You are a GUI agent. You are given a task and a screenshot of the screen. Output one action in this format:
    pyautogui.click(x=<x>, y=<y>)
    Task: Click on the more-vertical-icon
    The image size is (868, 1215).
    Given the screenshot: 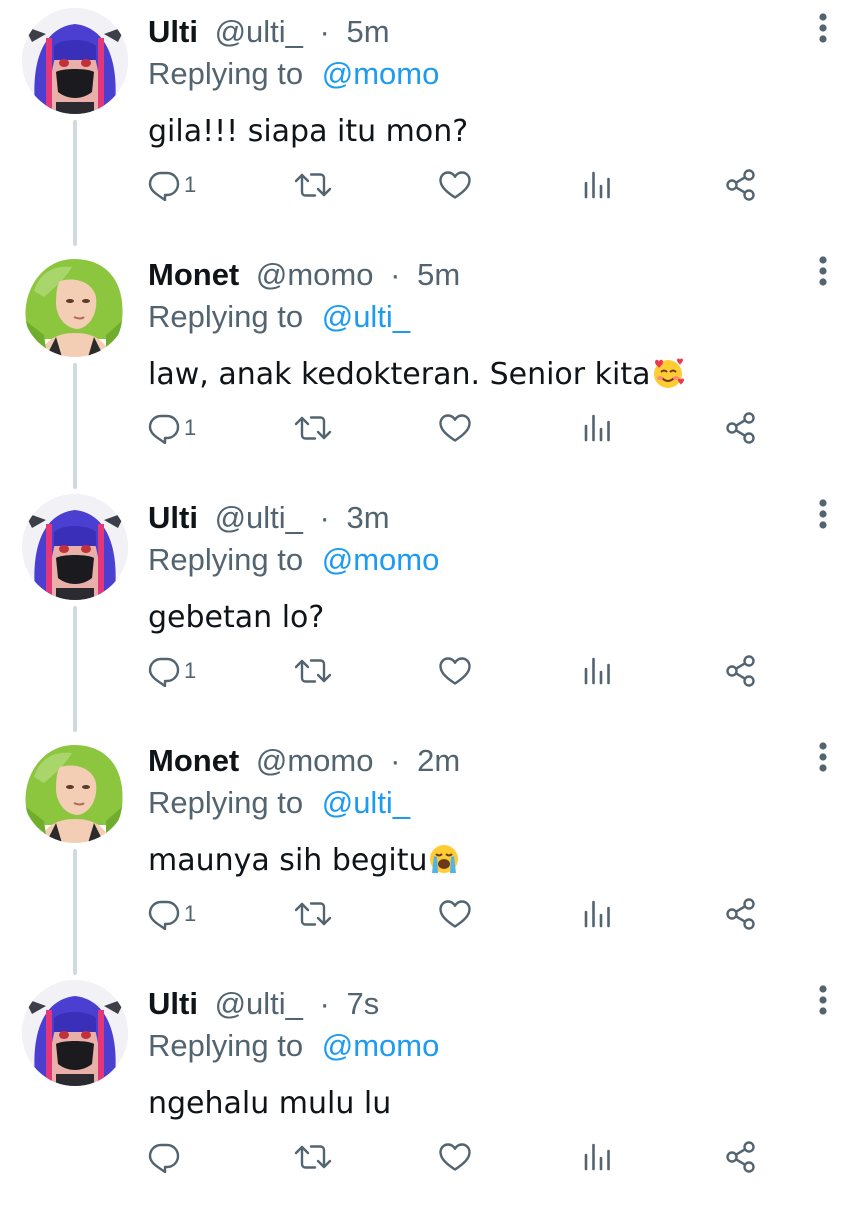 What is the action you would take?
    pyautogui.click(x=823, y=28)
    